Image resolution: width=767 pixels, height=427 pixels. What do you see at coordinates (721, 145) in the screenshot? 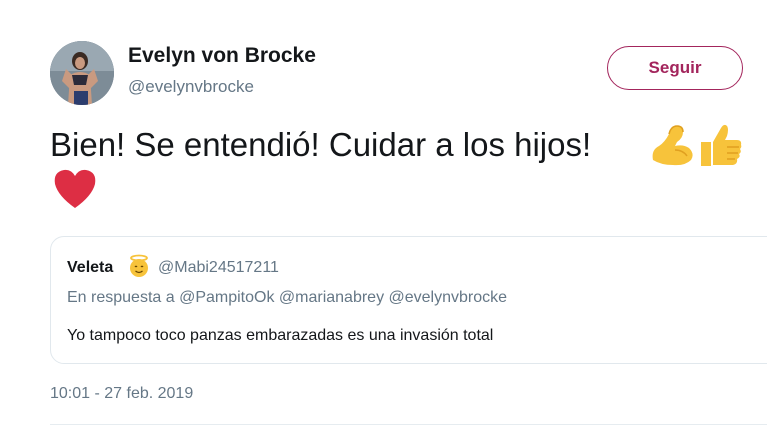
I see `thumbs-up-icon` at bounding box center [721, 145].